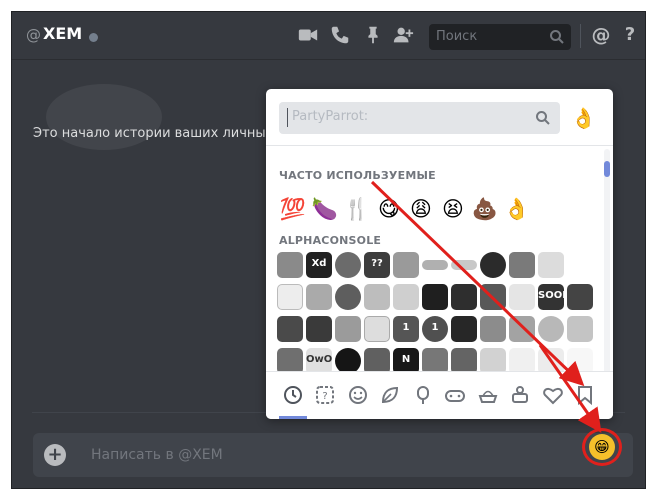 The height and width of the screenshot is (500, 657). What do you see at coordinates (373, 35) in the screenshot?
I see `pin-icon` at bounding box center [373, 35].